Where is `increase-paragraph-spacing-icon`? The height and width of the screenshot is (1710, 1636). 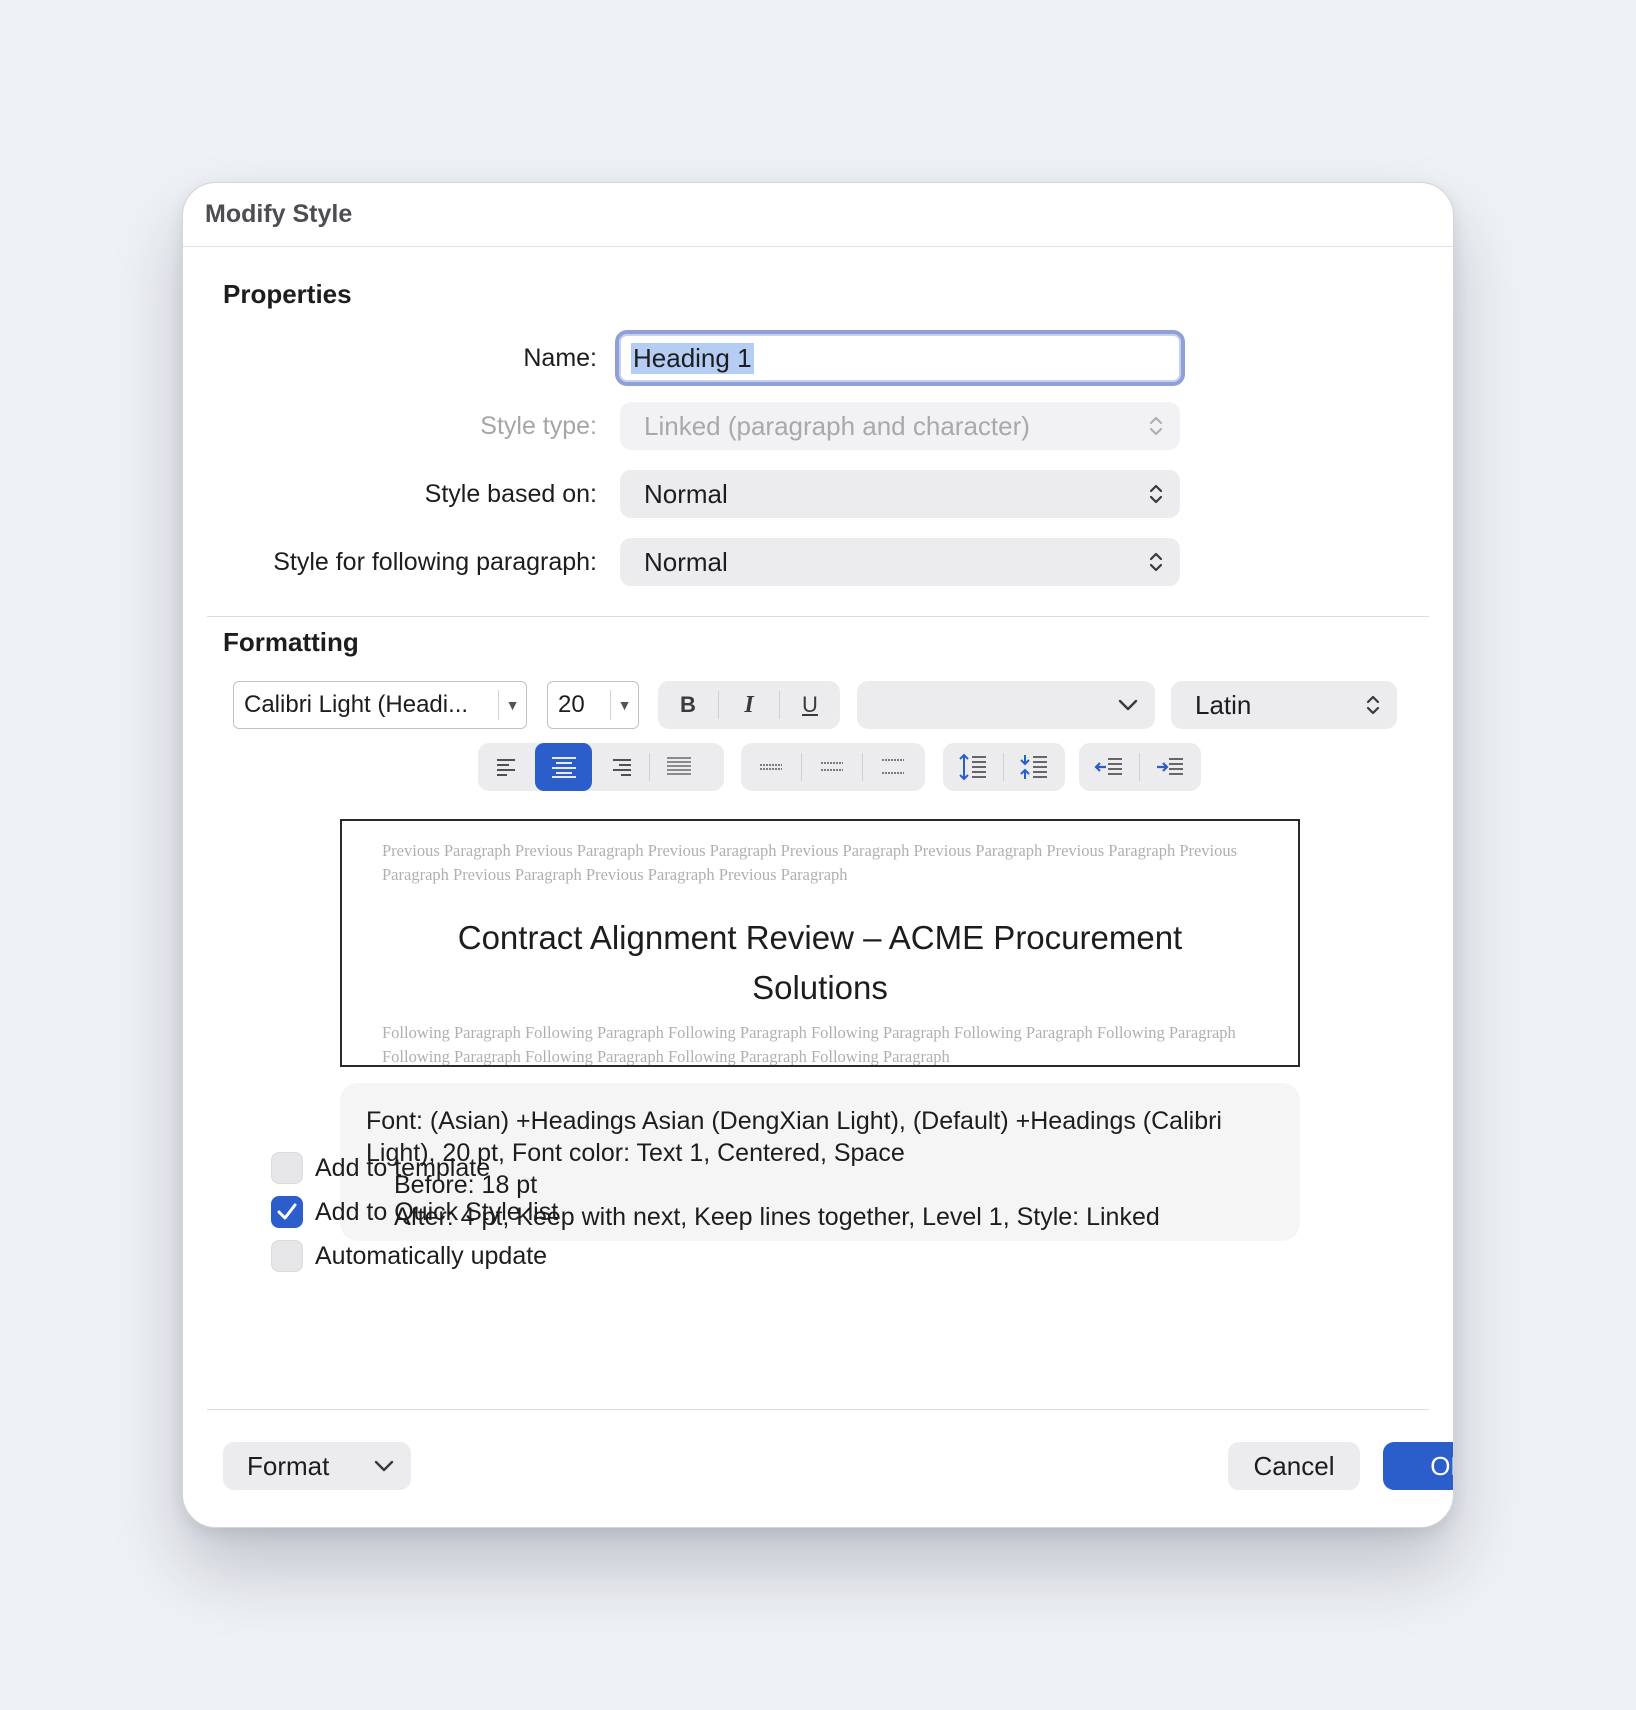
increase-paragraph-spacing-icon is located at coordinates (972, 767).